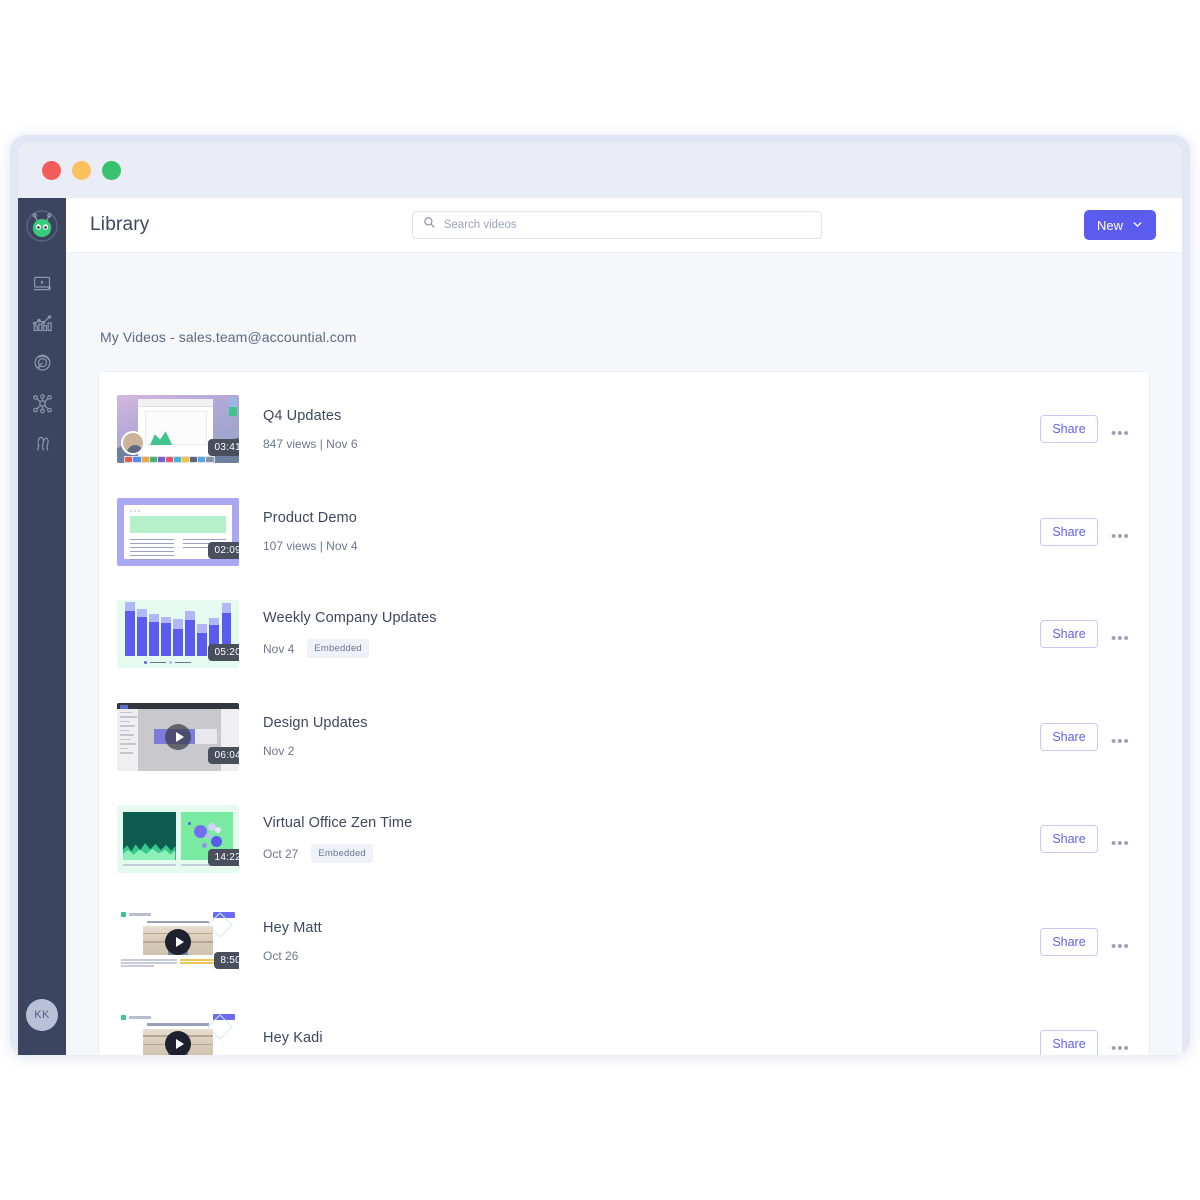 The height and width of the screenshot is (1200, 1200). I want to click on video-thumbnail: 05:20, so click(178, 634).